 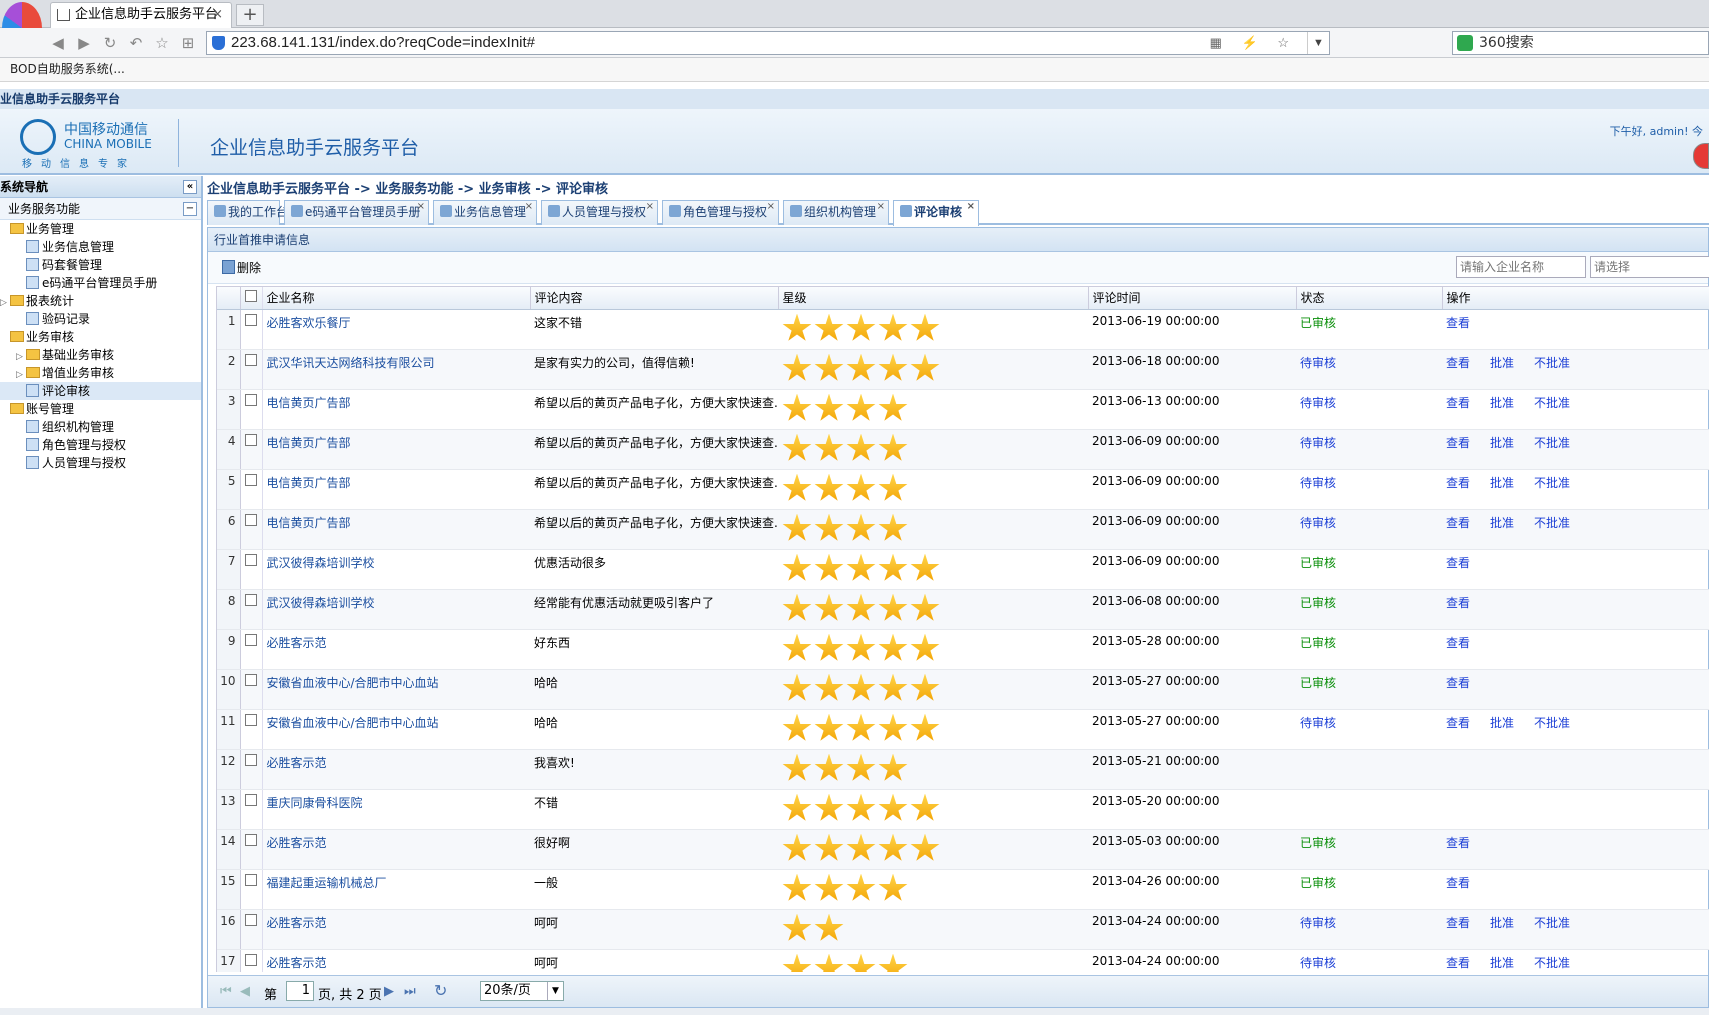 I want to click on workspace-tab: 人员管理与授权 ×, so click(x=599, y=212).